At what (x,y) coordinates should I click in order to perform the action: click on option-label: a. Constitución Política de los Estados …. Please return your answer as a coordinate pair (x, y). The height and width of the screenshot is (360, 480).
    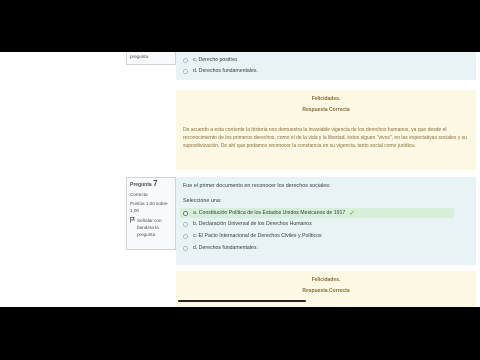
    Looking at the image, I should click on (269, 213).